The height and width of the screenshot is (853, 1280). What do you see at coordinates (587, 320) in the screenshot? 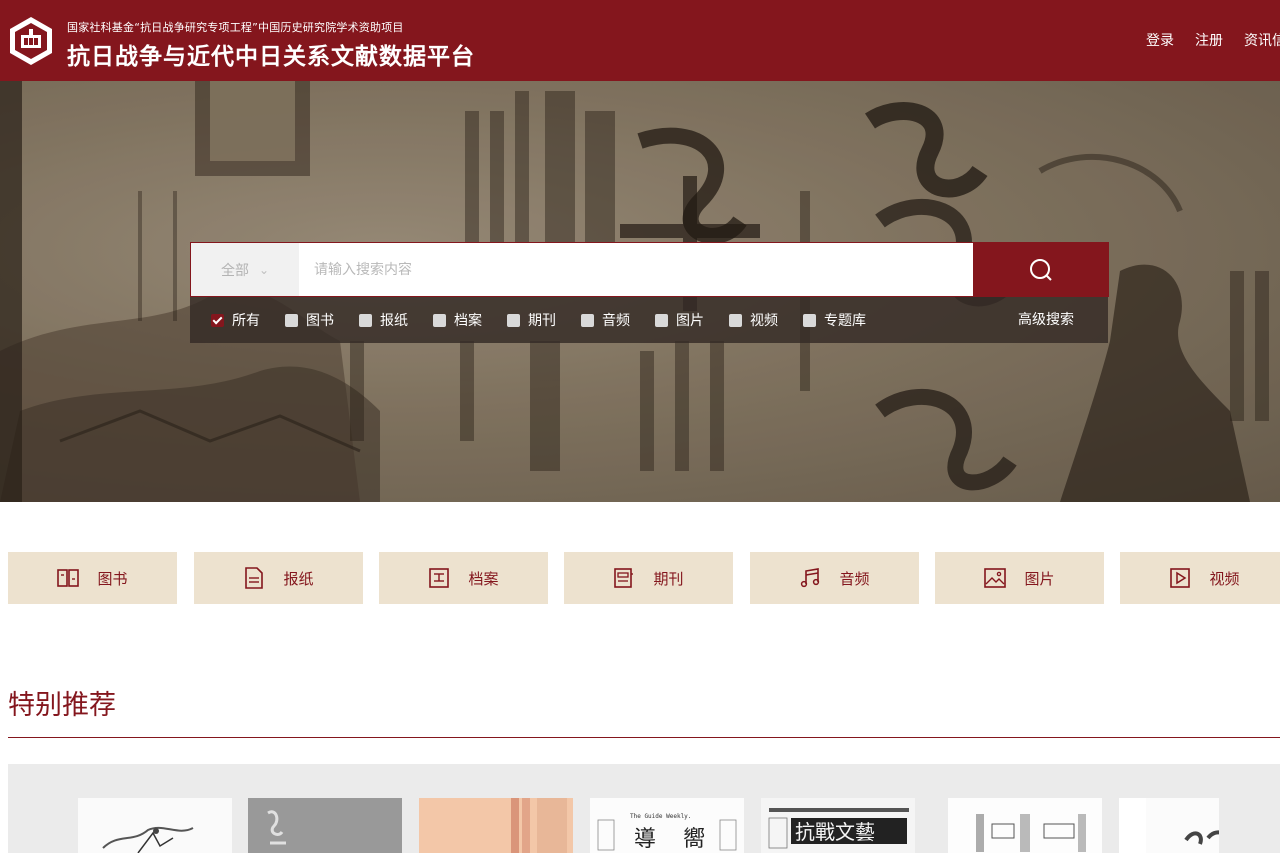
I see `filter-audio-checkbox` at bounding box center [587, 320].